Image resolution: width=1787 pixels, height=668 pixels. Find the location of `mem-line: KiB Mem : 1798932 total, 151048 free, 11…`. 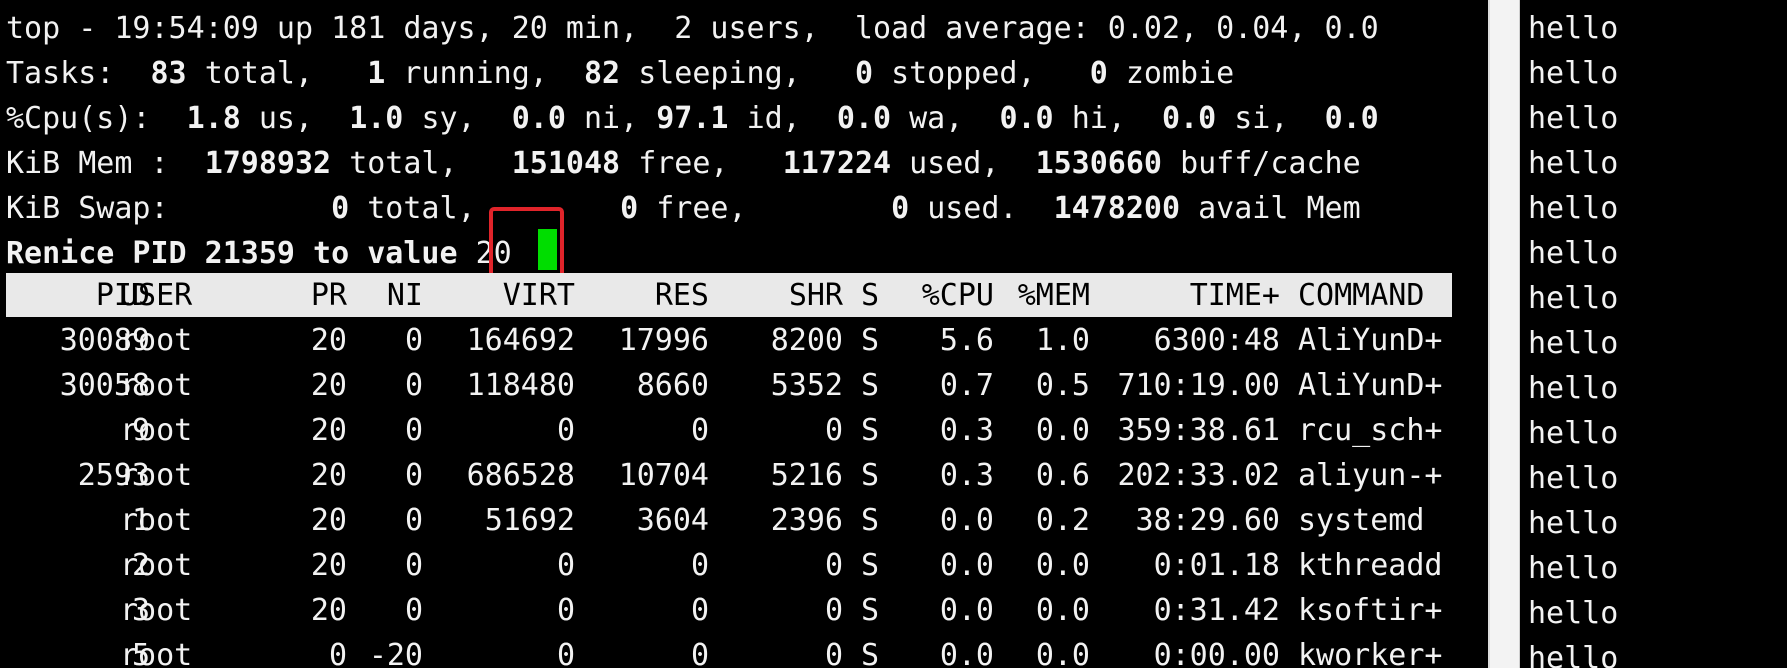

mem-line: KiB Mem : 1798932 total, 151048 free, 11… is located at coordinates (683, 163).